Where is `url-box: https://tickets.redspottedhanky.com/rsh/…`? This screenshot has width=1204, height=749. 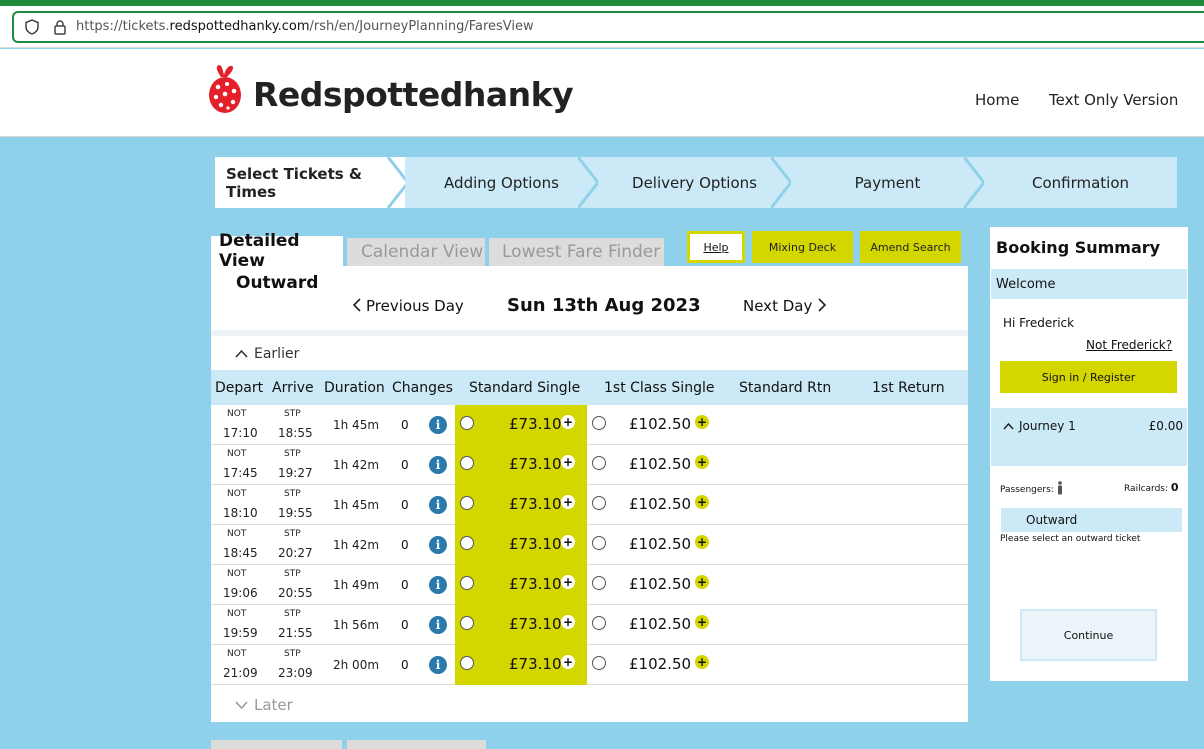 url-box: https://tickets.redspottedhanky.com/rsh/… is located at coordinates (608, 27).